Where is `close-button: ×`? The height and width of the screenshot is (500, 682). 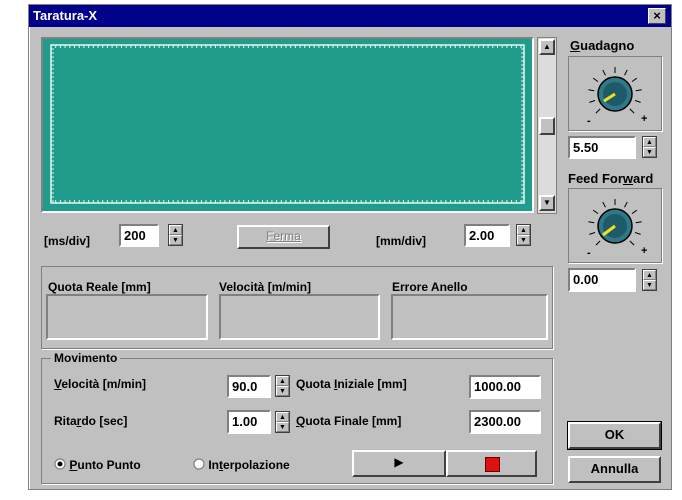 close-button: × is located at coordinates (657, 16).